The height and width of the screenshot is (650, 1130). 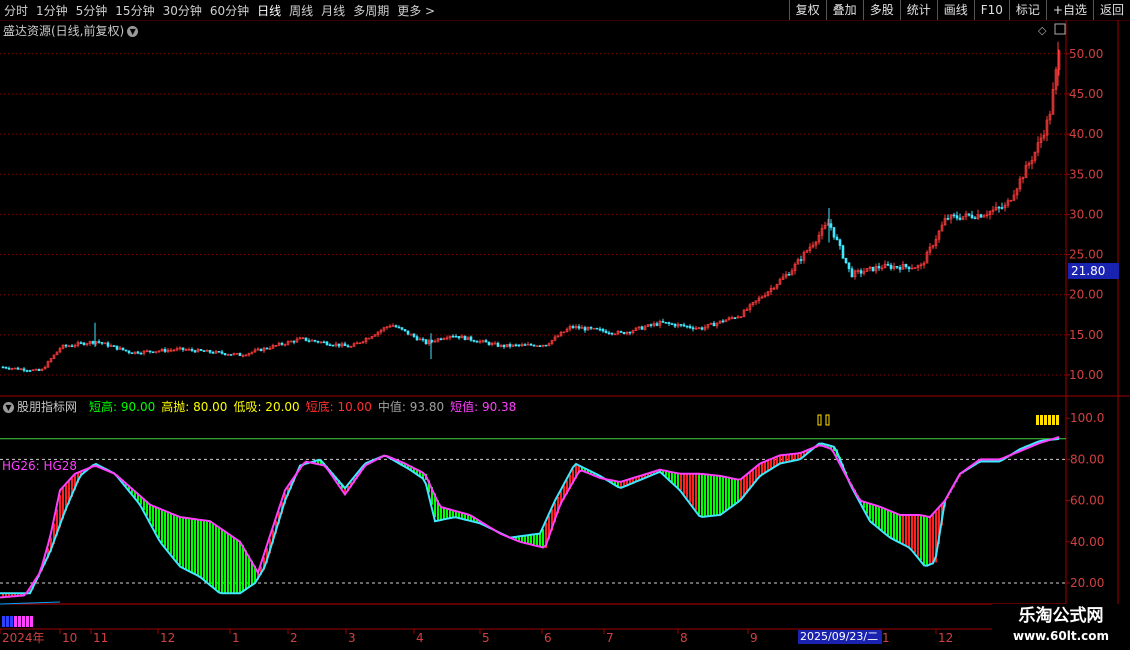 I want to click on price-tick-label-7: 15.00, so click(x=1086, y=335).